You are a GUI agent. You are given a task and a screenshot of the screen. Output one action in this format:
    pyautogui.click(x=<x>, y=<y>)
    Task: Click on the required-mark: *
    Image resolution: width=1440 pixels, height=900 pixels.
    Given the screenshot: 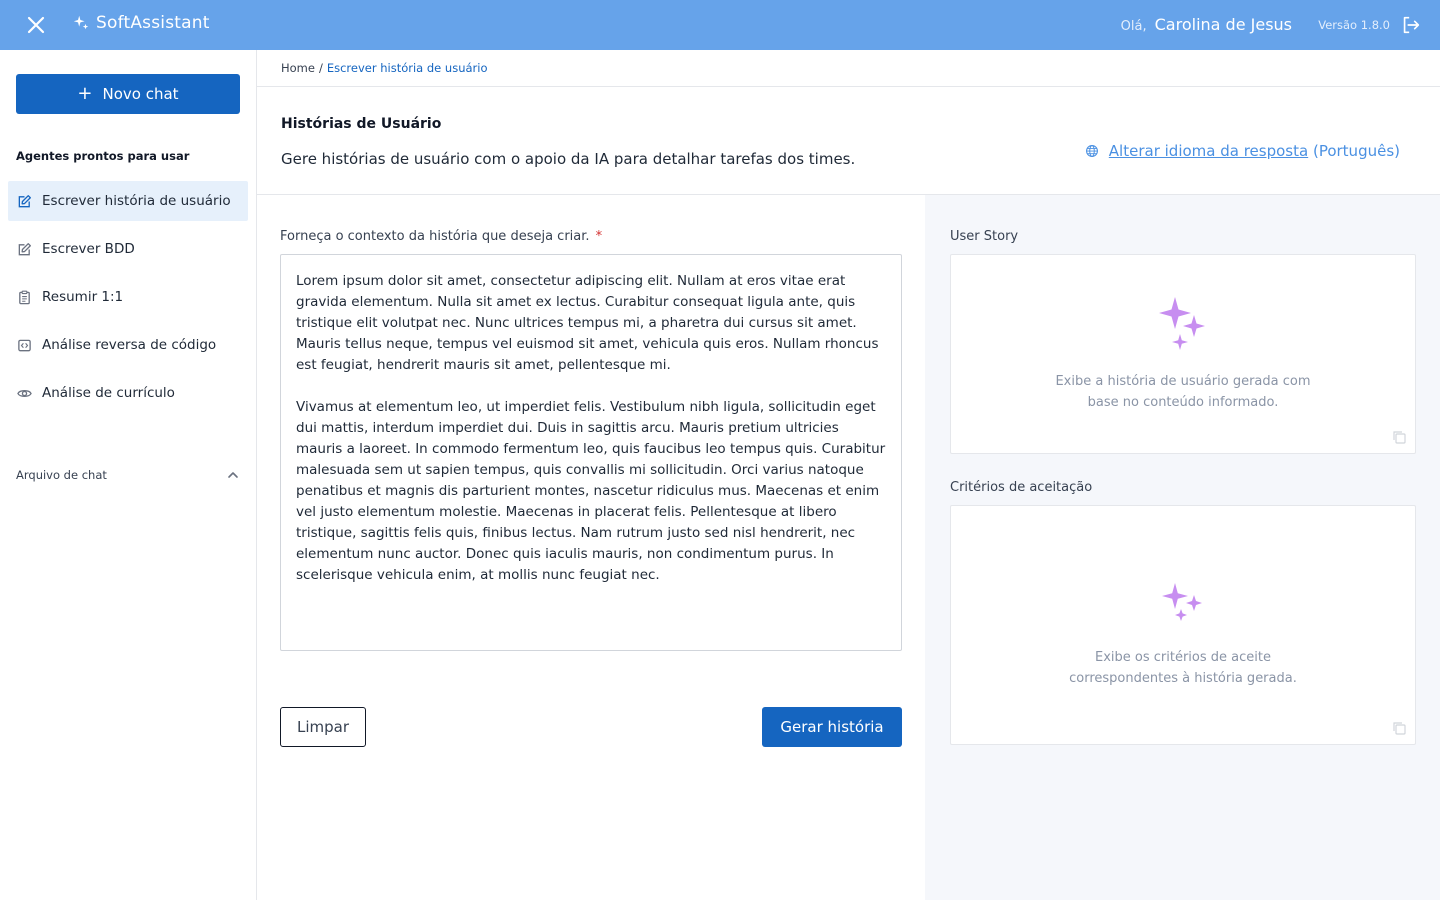 What is the action you would take?
    pyautogui.click(x=599, y=236)
    